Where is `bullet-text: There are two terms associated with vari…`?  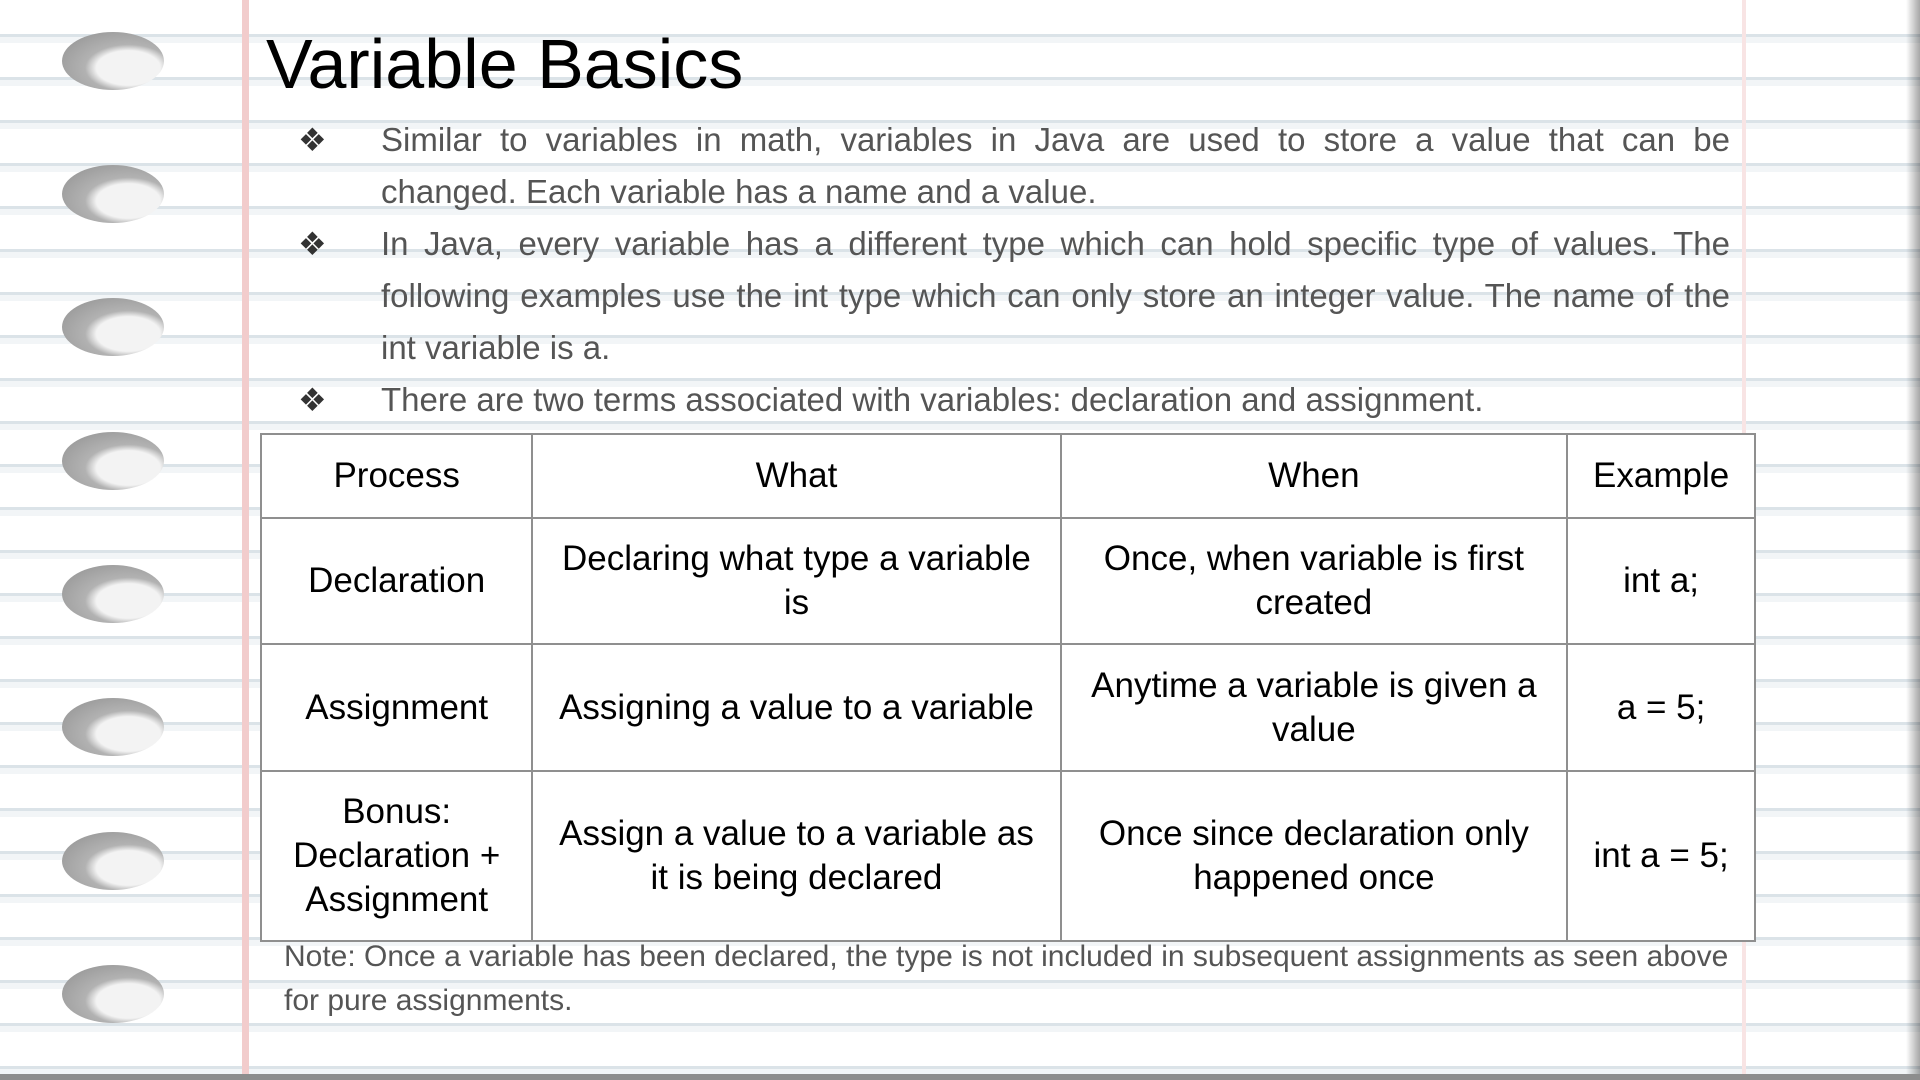
bullet-text: There are two terms associated with vari… is located at coordinates (932, 399).